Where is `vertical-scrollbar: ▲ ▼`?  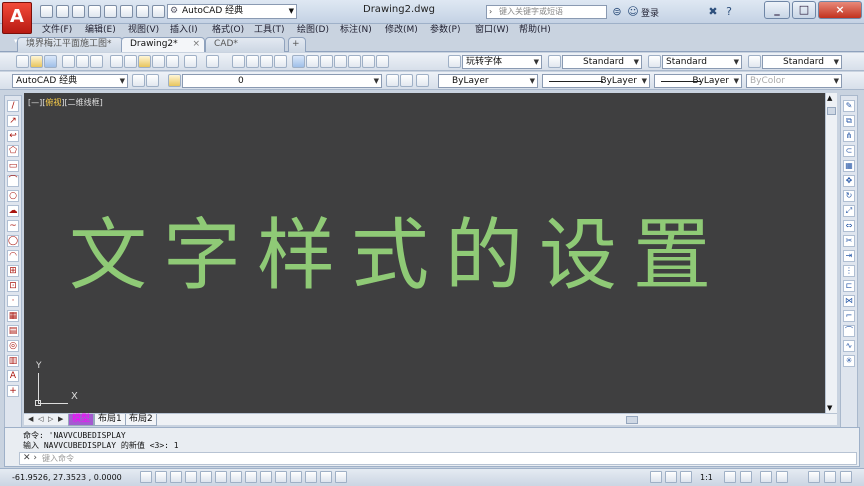
vertical-scrollbar: ▲ ▼ is located at coordinates (831, 253).